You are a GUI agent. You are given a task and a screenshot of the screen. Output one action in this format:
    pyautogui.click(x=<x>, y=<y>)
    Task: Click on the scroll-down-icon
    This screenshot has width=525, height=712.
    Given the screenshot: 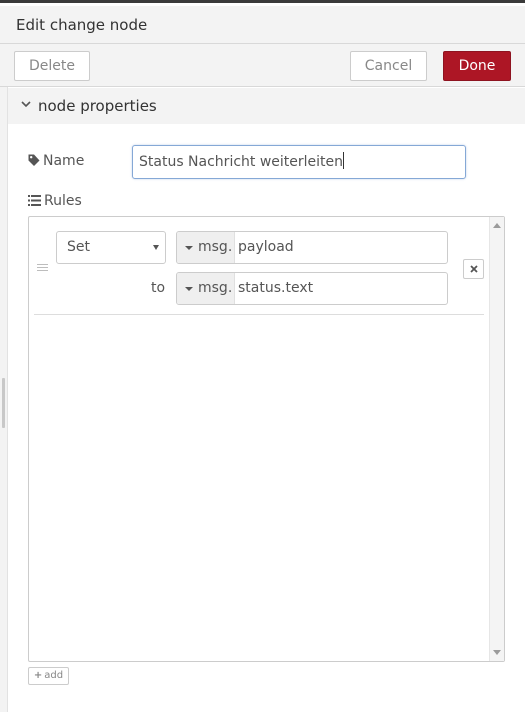 What is the action you would take?
    pyautogui.click(x=497, y=652)
    